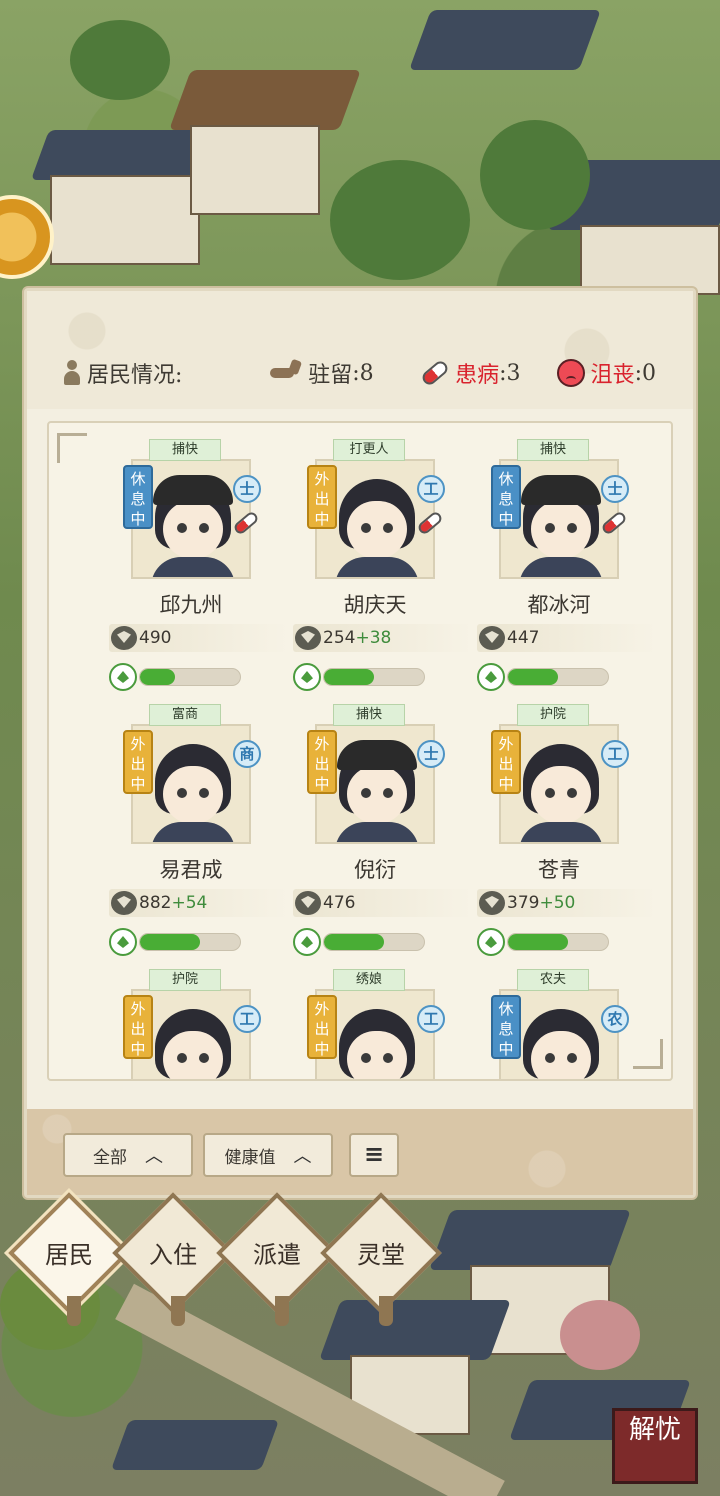 Image resolution: width=720 pixels, height=1496 pixels. Describe the element at coordinates (191, 870) in the screenshot. I see `resident-name: 易君成` at that location.